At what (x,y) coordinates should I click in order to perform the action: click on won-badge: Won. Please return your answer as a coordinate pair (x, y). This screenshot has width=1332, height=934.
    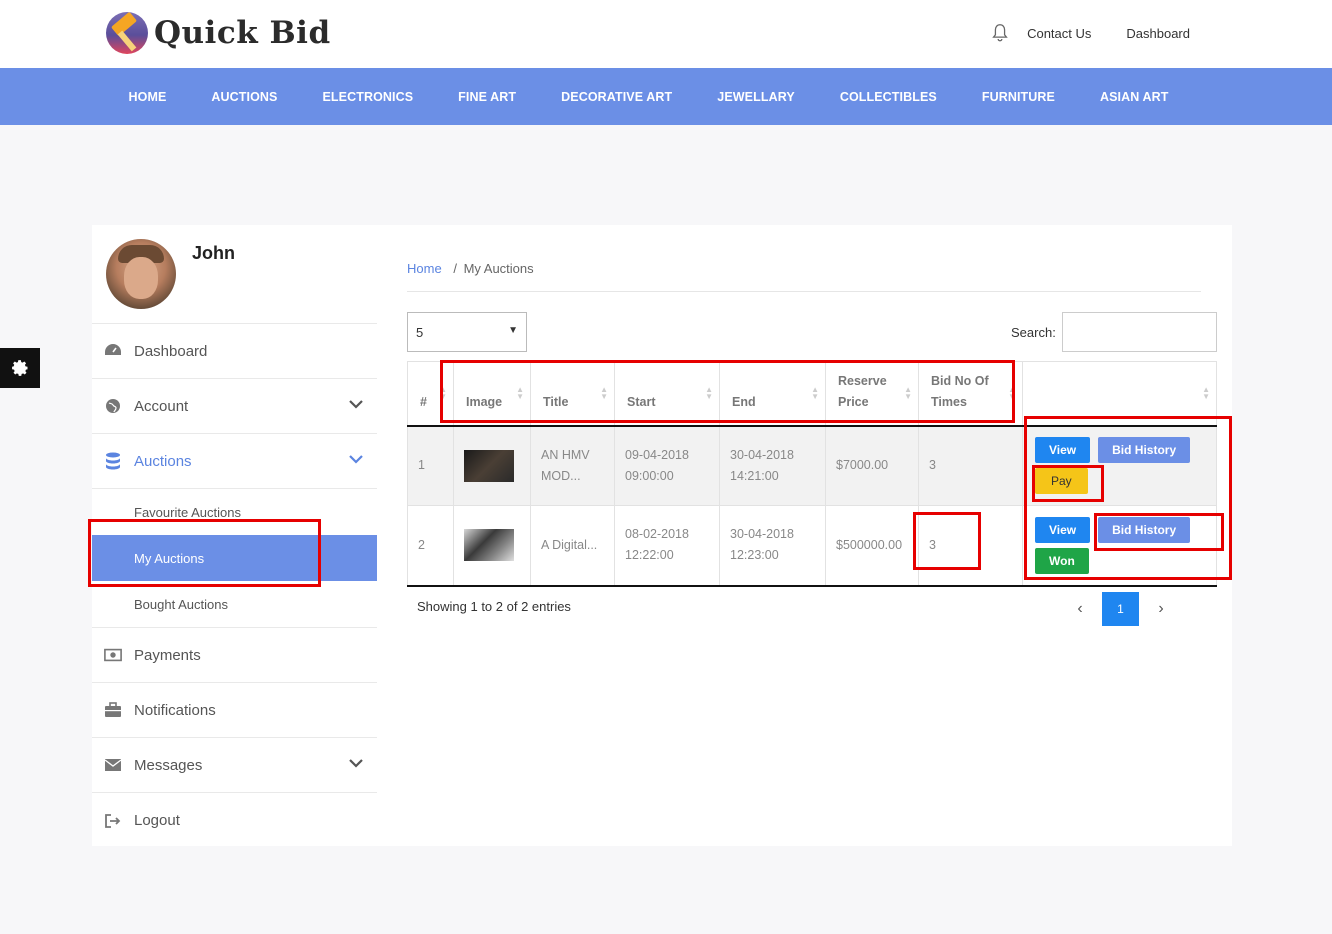
    Looking at the image, I should click on (1062, 560).